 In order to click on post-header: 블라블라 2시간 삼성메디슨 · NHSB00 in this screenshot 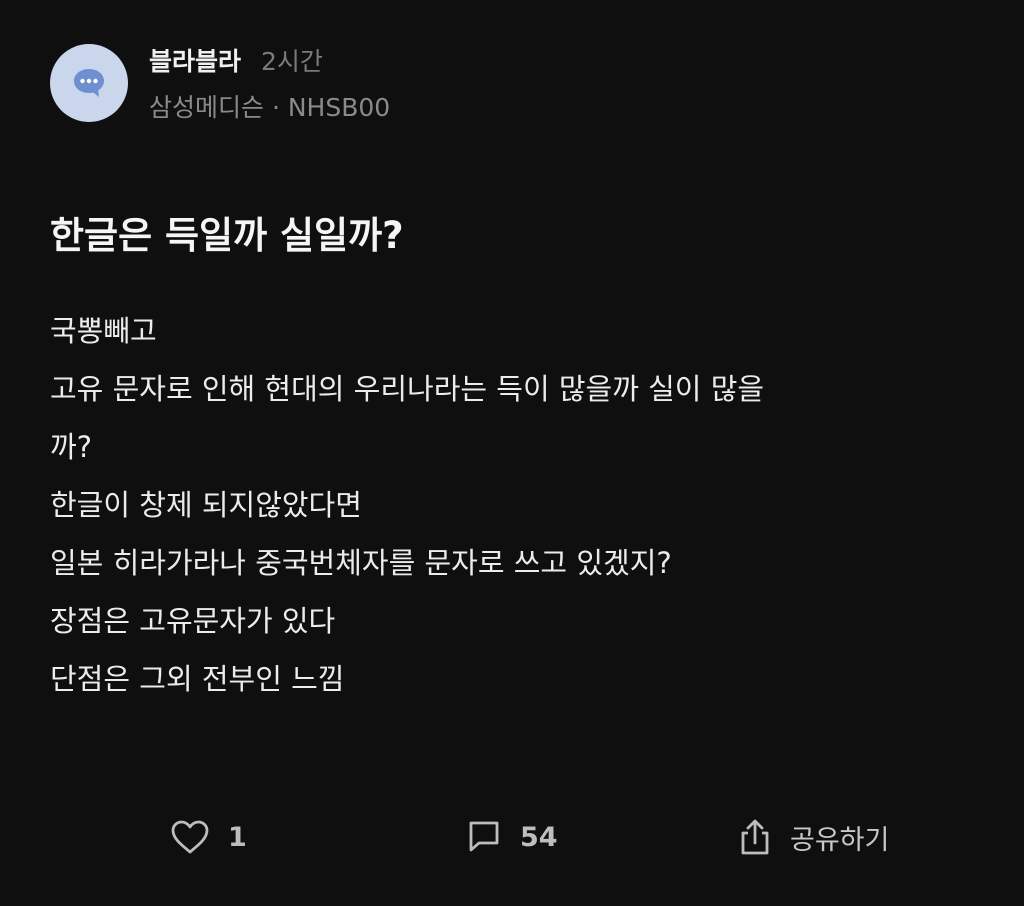, I will do `click(220, 83)`.